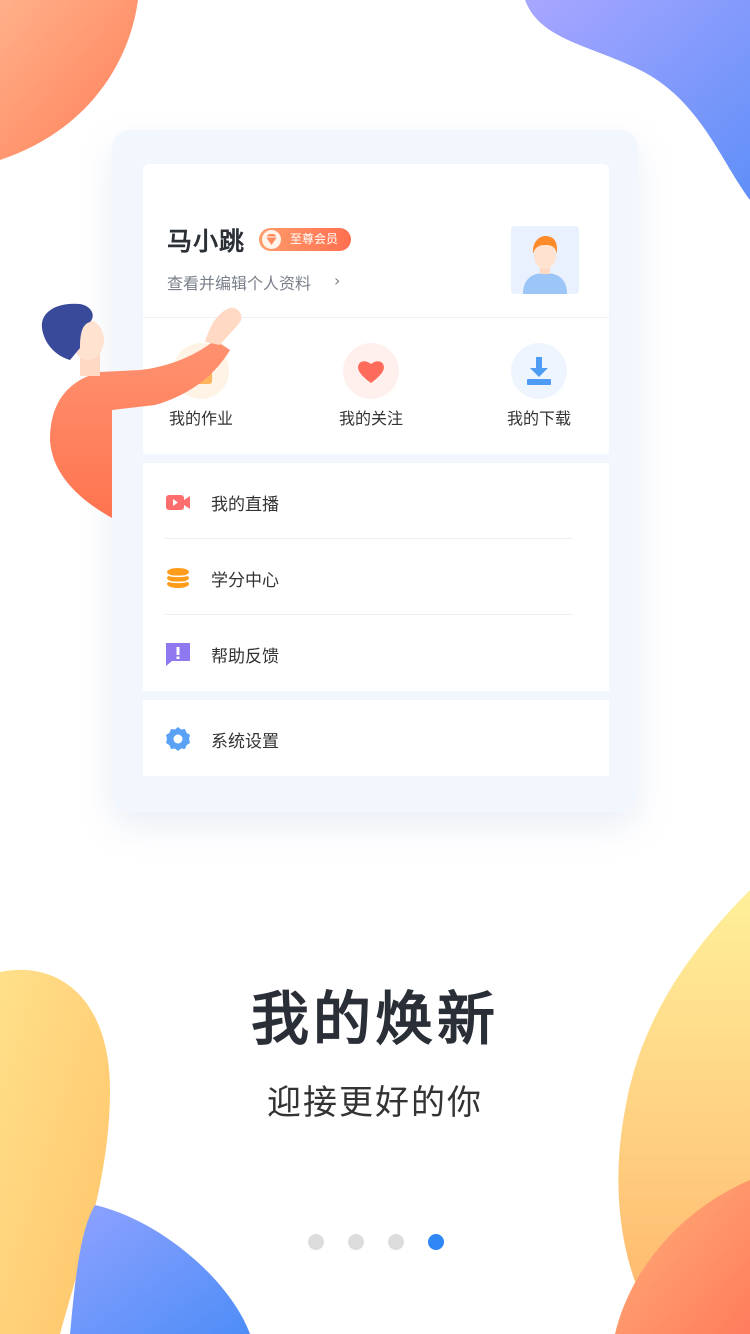 The image size is (750, 1334). I want to click on edit-profile-link: 查看并编辑个人资料, so click(239, 282).